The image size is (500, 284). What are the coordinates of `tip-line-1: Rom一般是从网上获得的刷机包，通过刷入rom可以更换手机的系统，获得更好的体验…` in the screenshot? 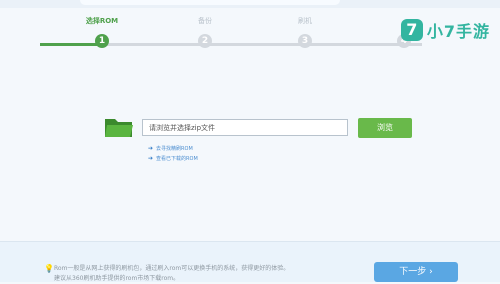 It's located at (172, 268).